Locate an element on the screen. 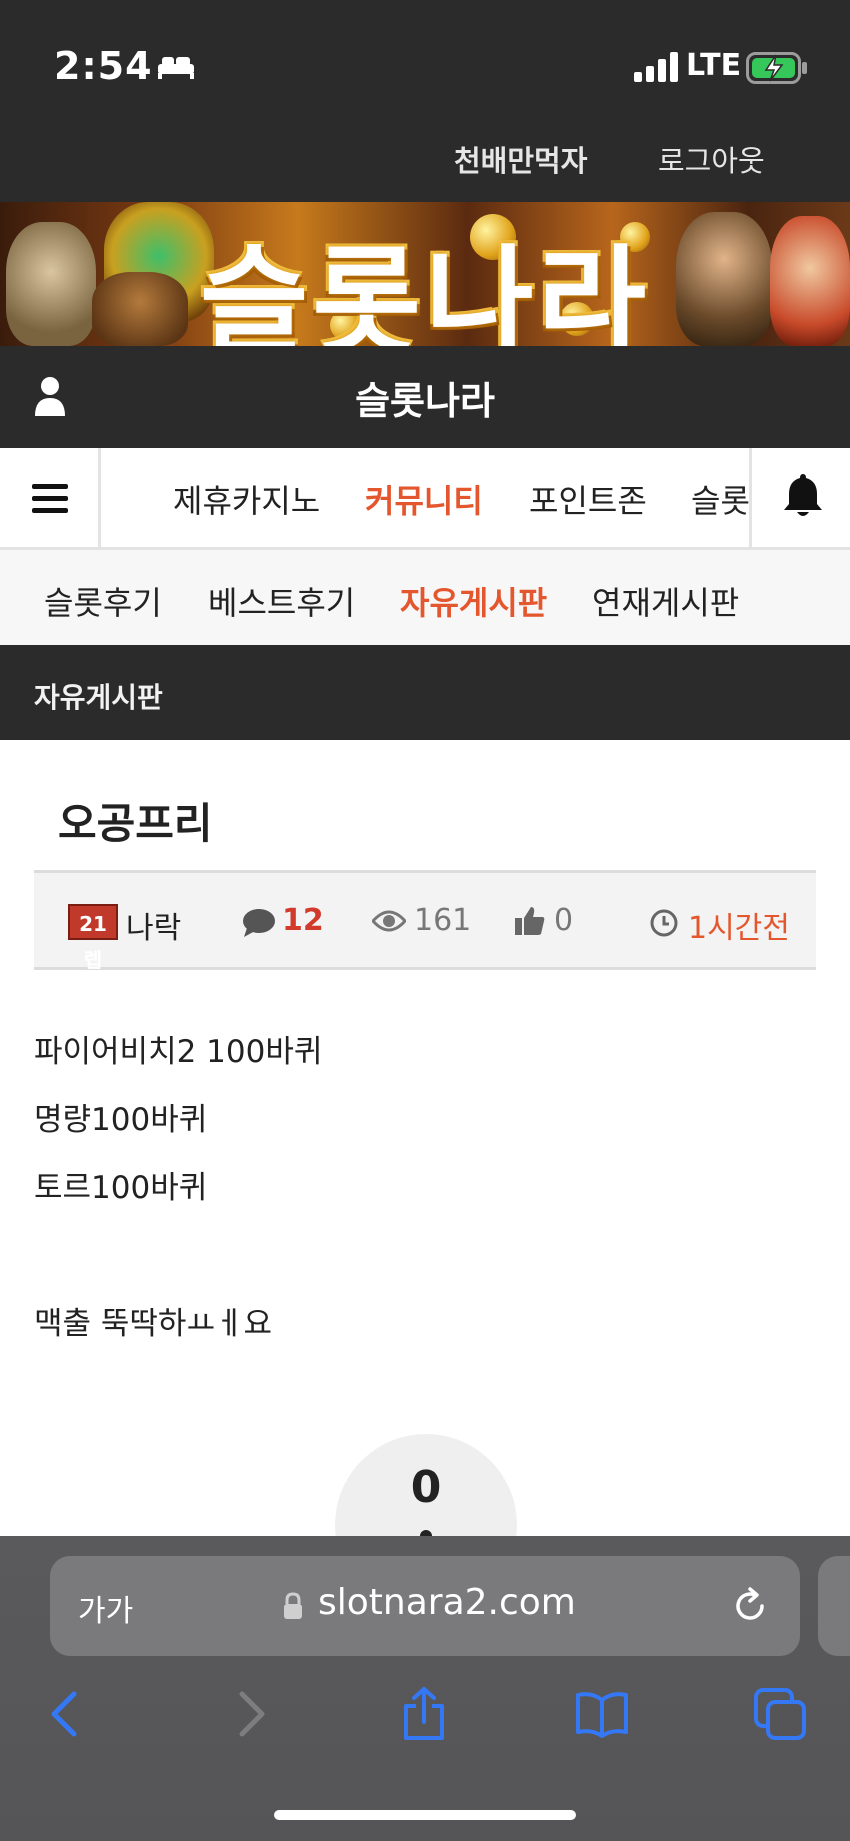 This screenshot has width=850, height=1841. url-text: slotnara2.com is located at coordinates (447, 1602).